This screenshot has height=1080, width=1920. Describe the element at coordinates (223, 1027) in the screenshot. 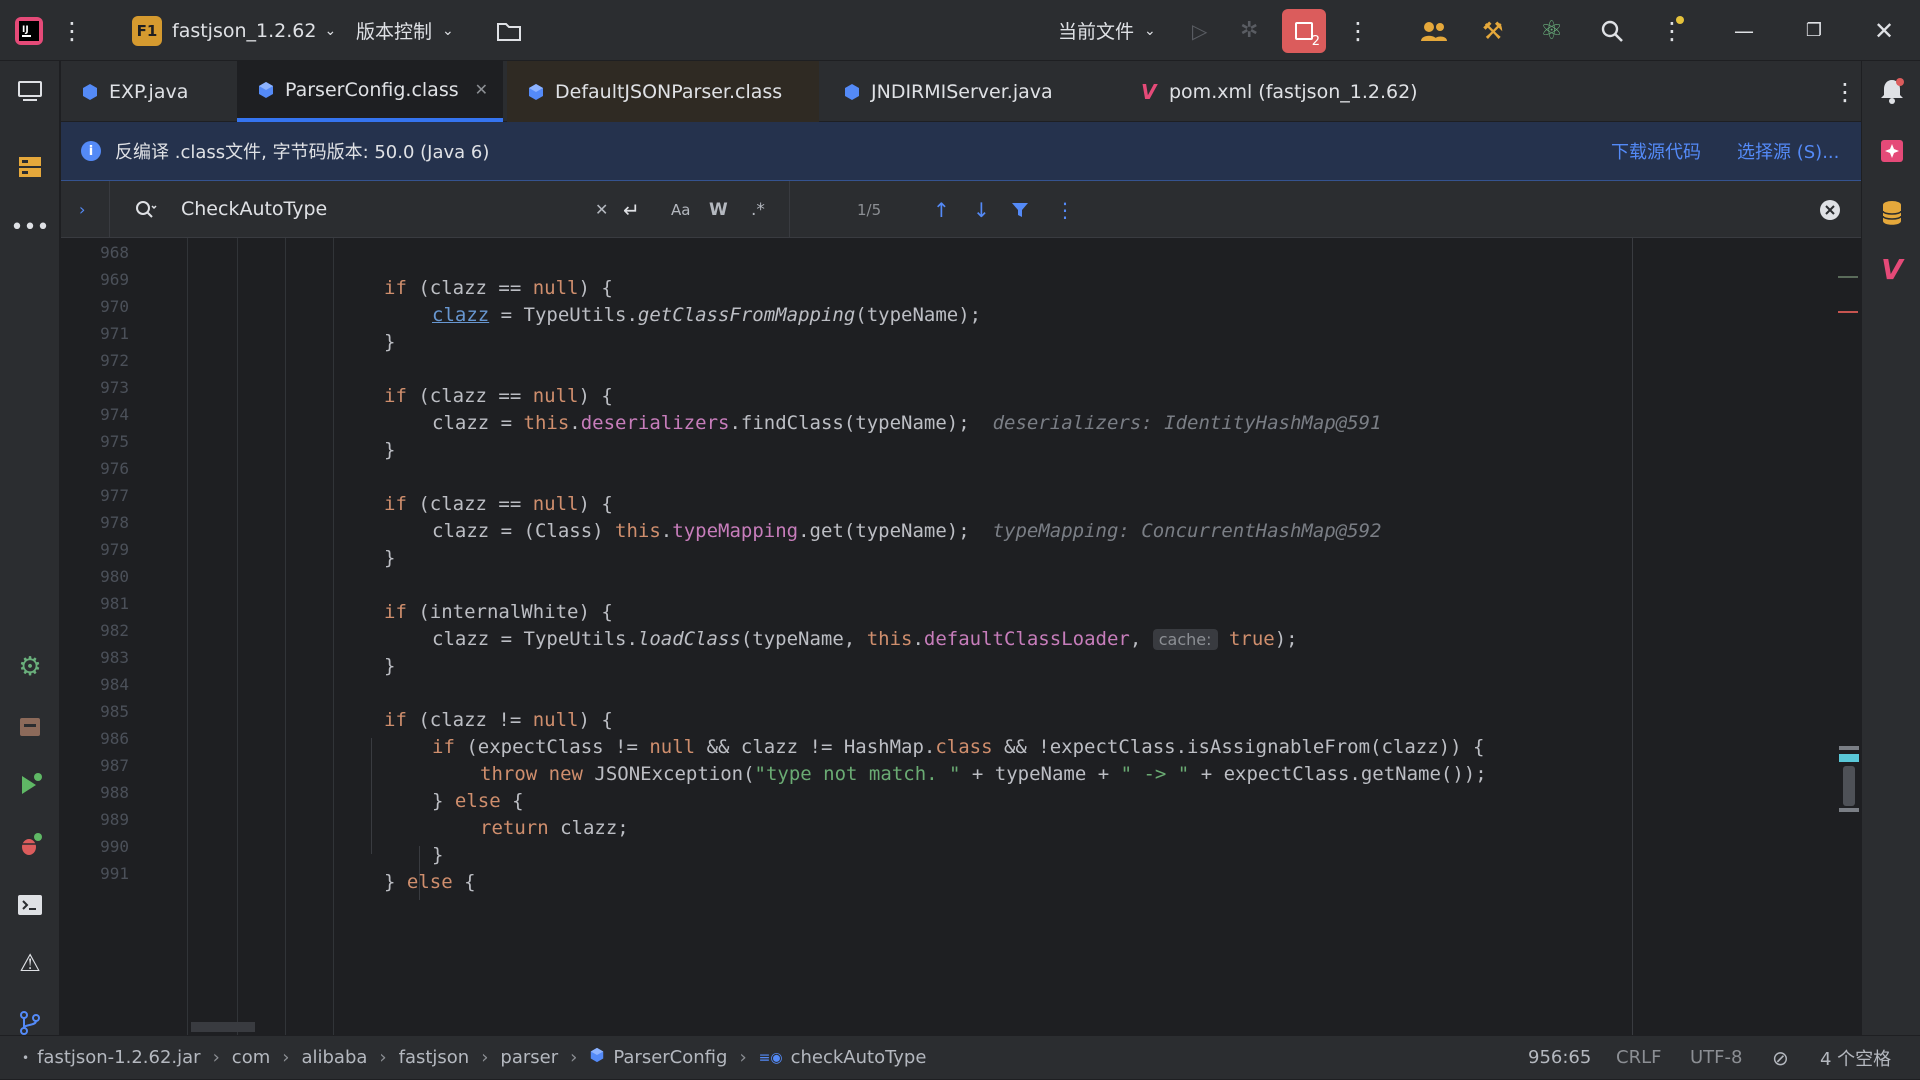

I see `horizontal-scrollbar` at that location.